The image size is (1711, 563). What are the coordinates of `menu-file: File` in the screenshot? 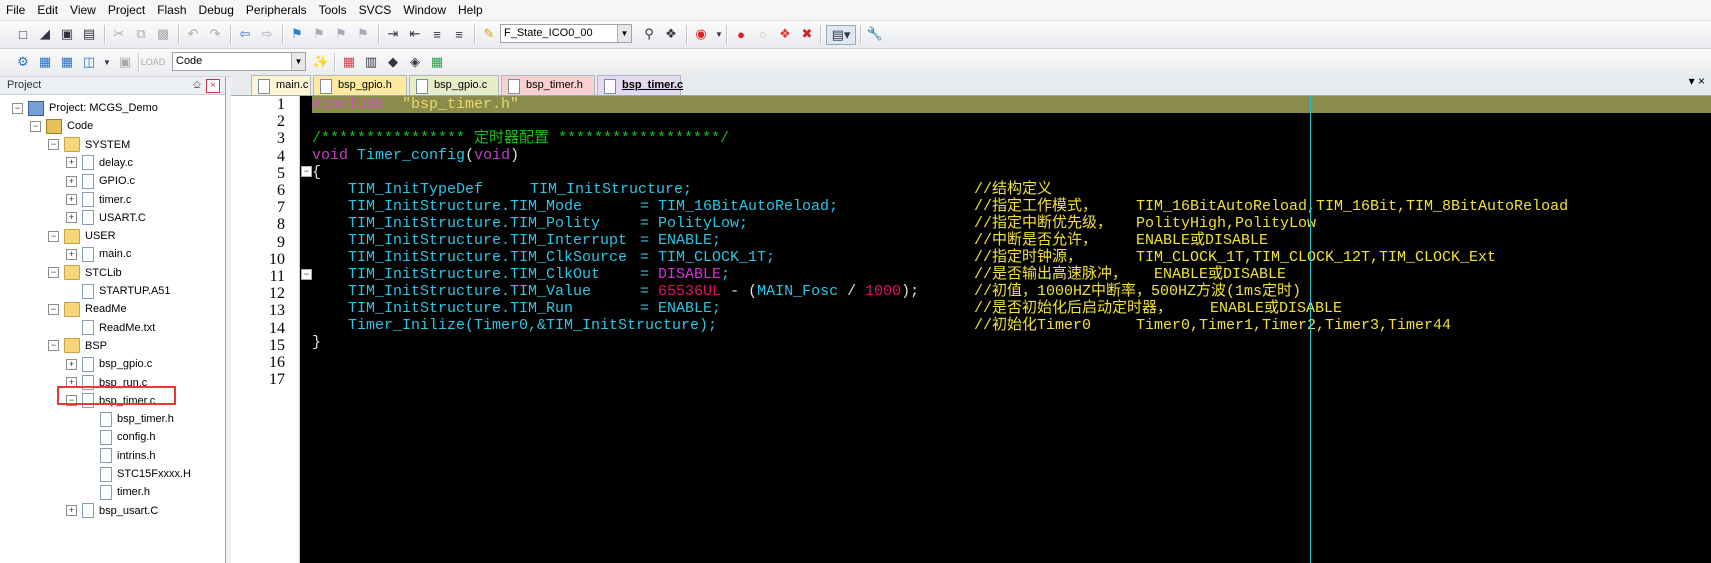 It's located at (15, 10).